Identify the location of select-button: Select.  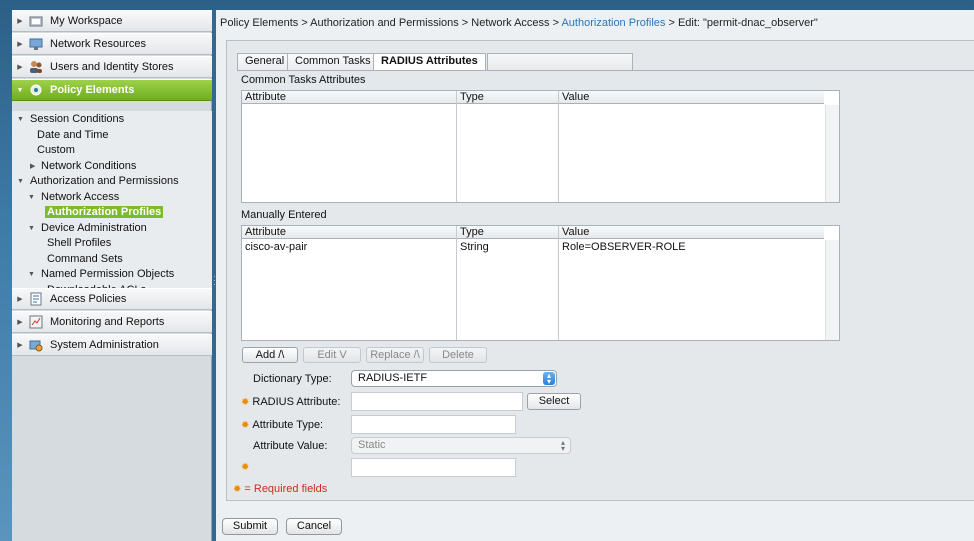
(554, 401).